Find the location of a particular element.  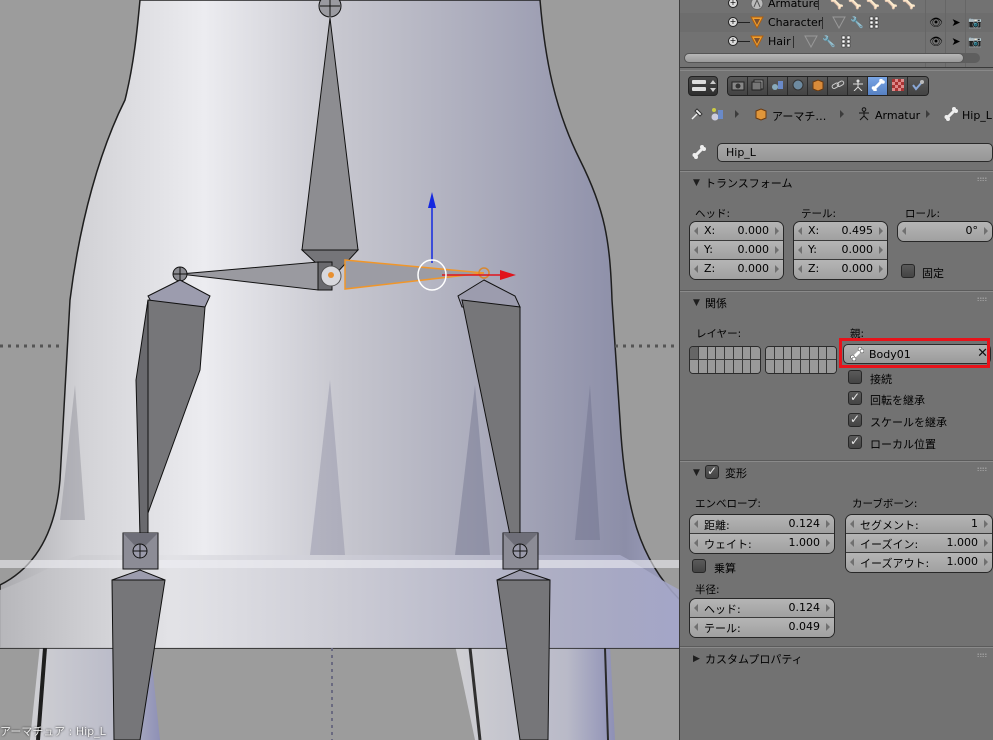

tail-y-field: Y: 0.000 is located at coordinates (840, 250).